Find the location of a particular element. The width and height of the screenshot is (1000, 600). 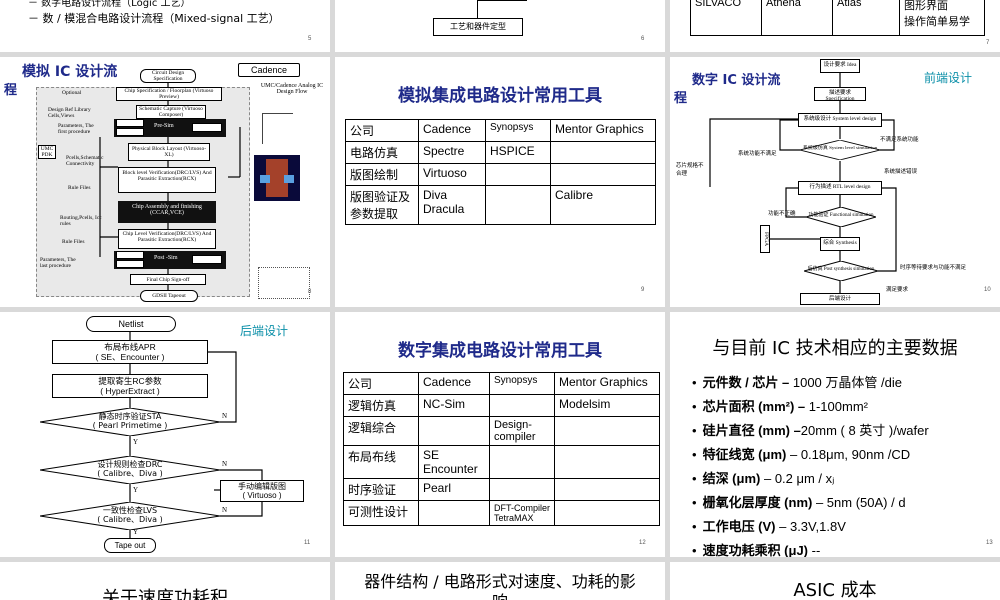

slide-title-2: 响 is located at coordinates (500, 594).